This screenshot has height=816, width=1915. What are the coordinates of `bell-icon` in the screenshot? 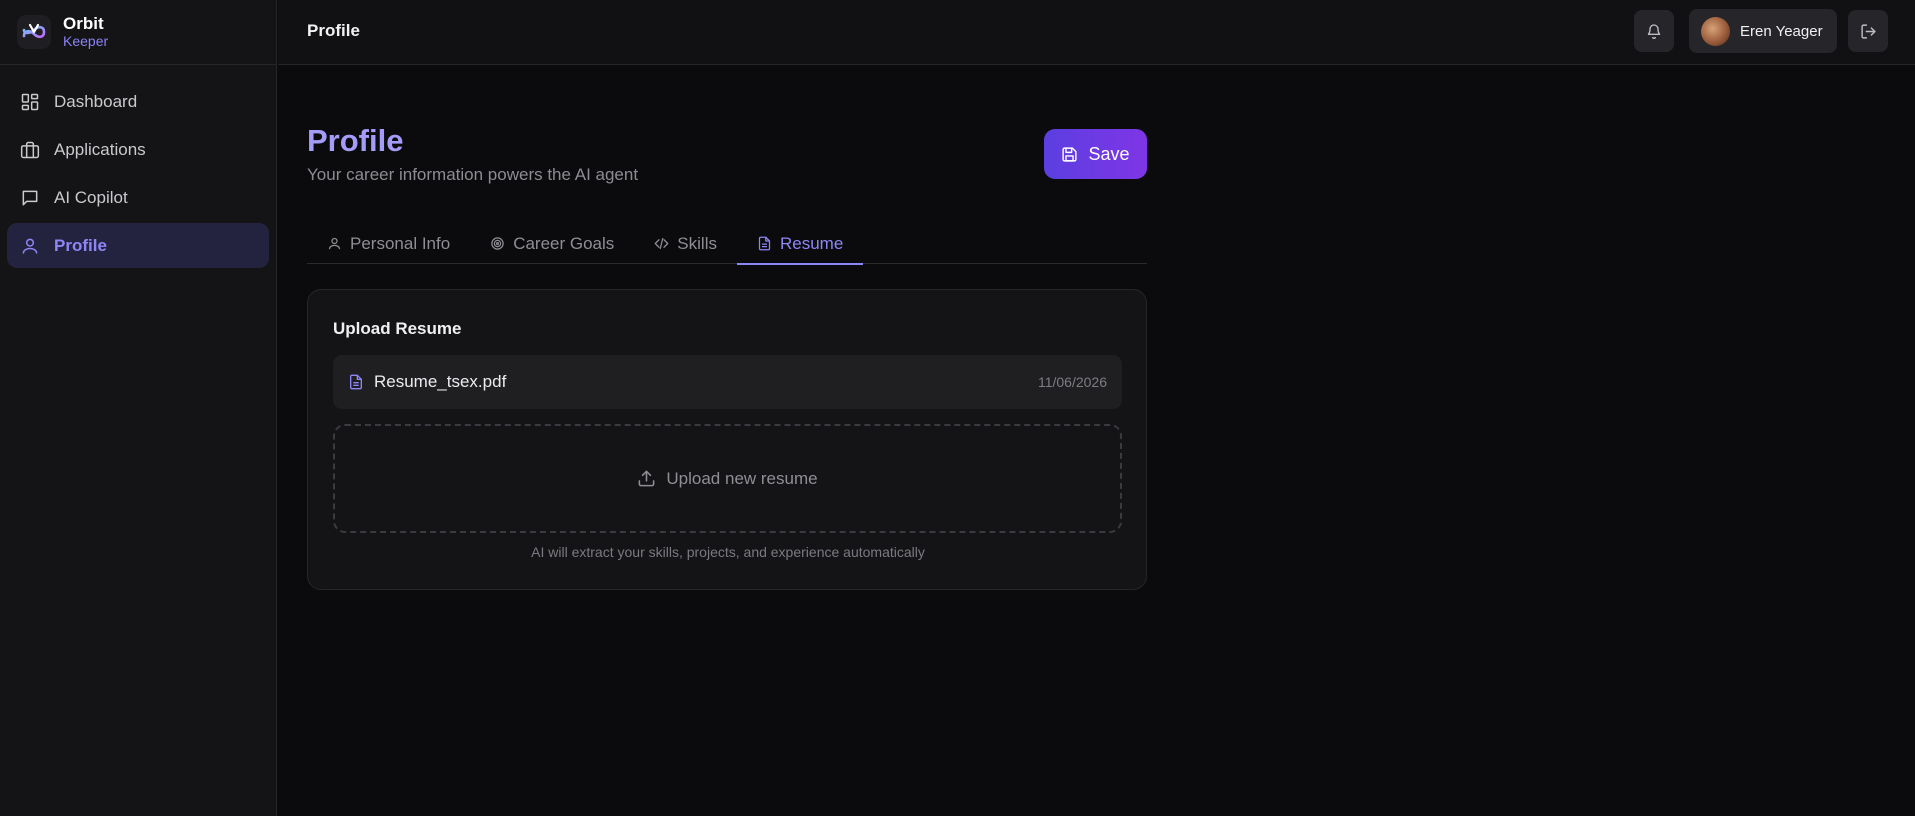 It's located at (1654, 31).